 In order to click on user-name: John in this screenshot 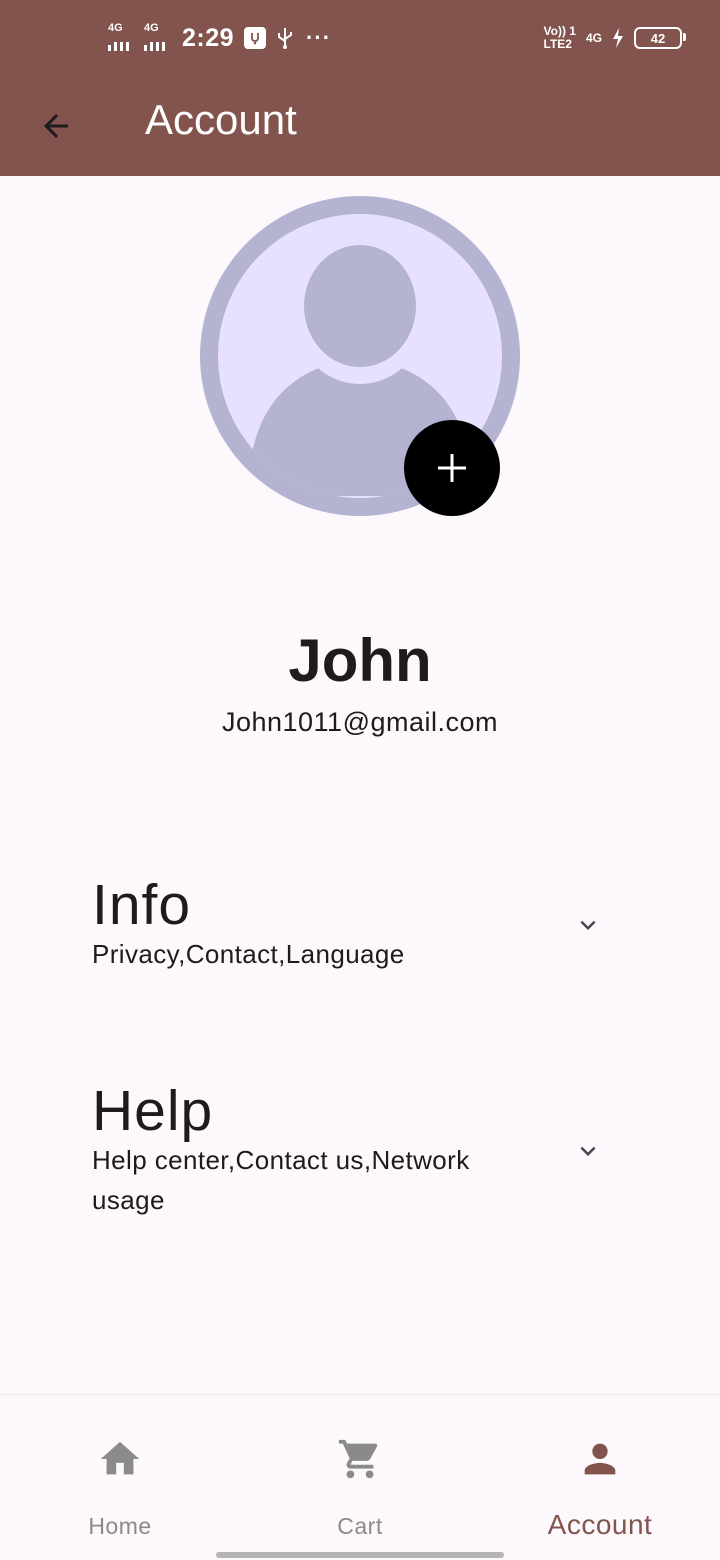, I will do `click(360, 660)`.